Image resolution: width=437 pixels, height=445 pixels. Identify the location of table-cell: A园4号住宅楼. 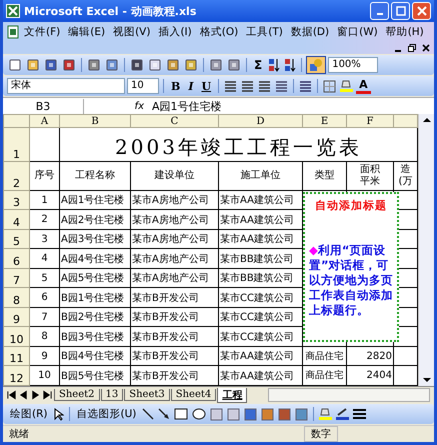
(95, 258).